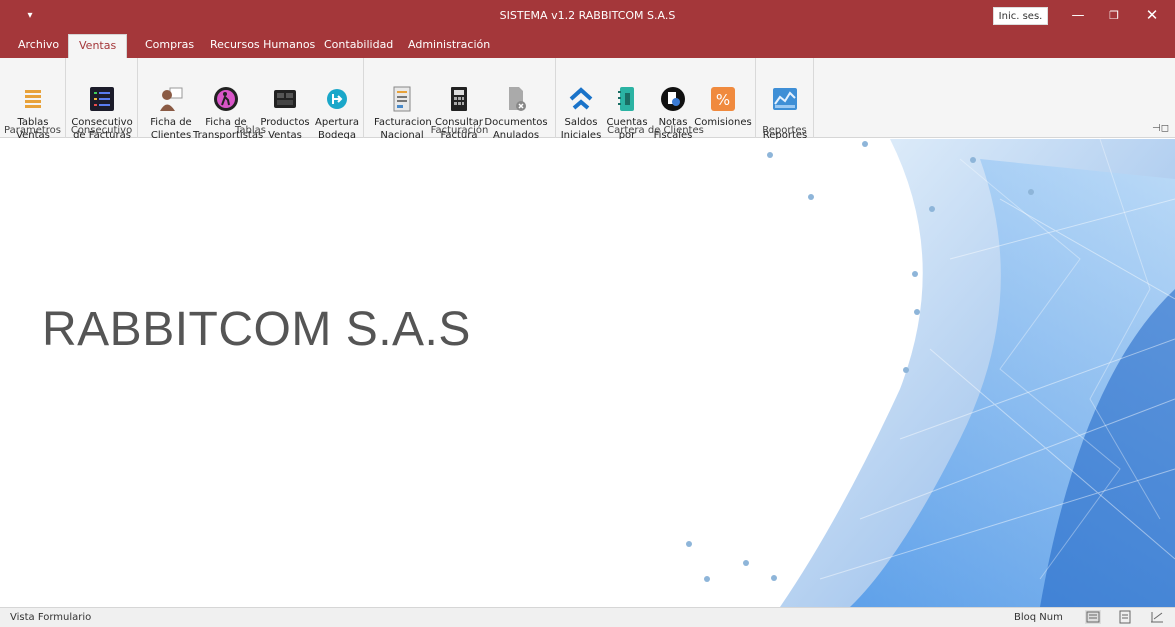 This screenshot has width=1175, height=627. What do you see at coordinates (1152, 15) in the screenshot?
I see `close-button: ✕` at bounding box center [1152, 15].